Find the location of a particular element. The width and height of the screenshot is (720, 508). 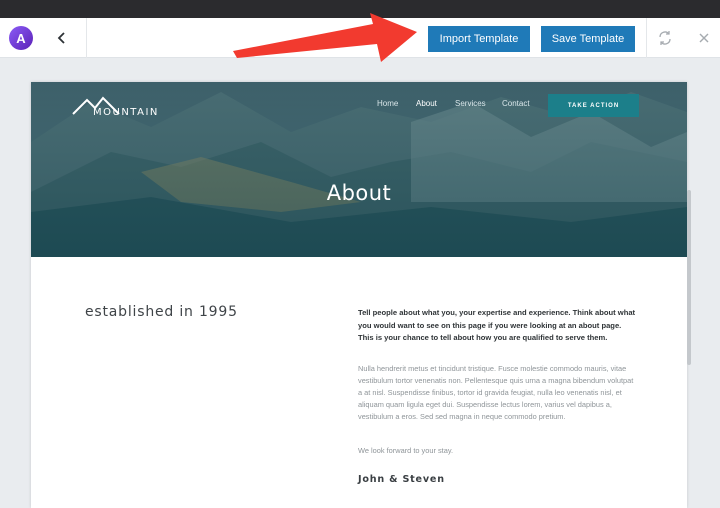

toolbar-divider-right is located at coordinates (646, 38).